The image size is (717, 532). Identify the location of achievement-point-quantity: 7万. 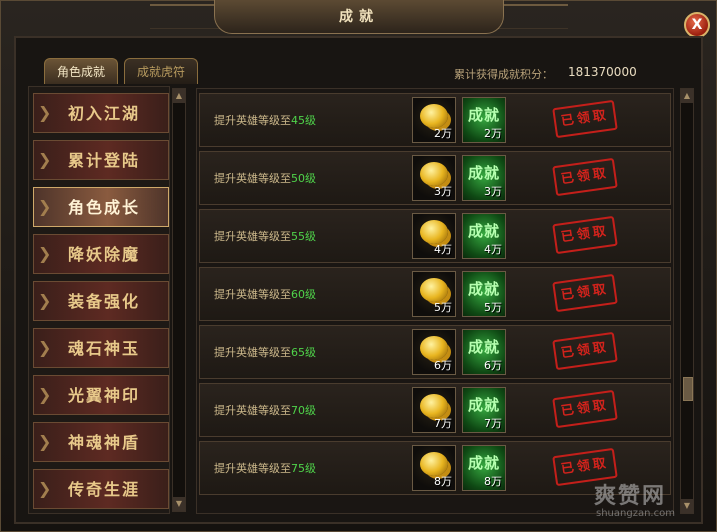
(493, 423).